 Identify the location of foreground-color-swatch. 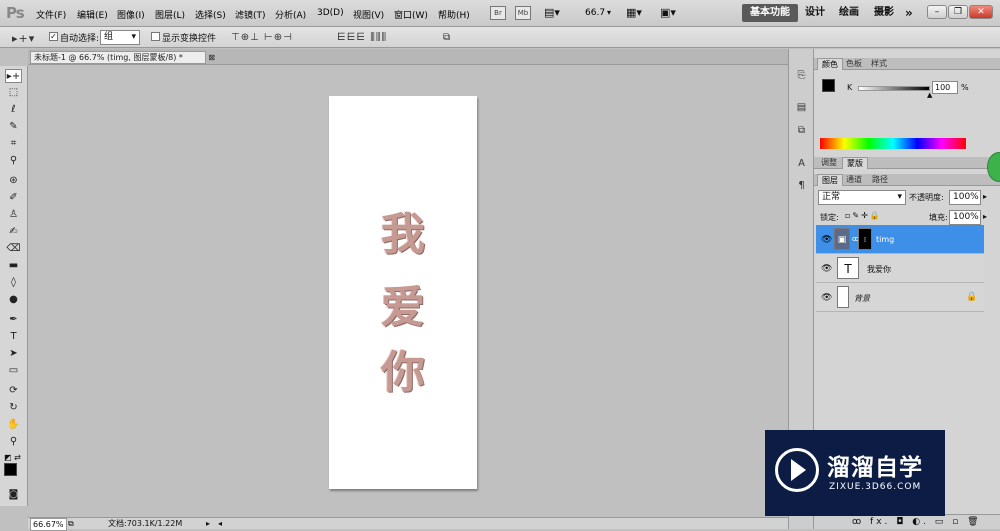
(10, 469).